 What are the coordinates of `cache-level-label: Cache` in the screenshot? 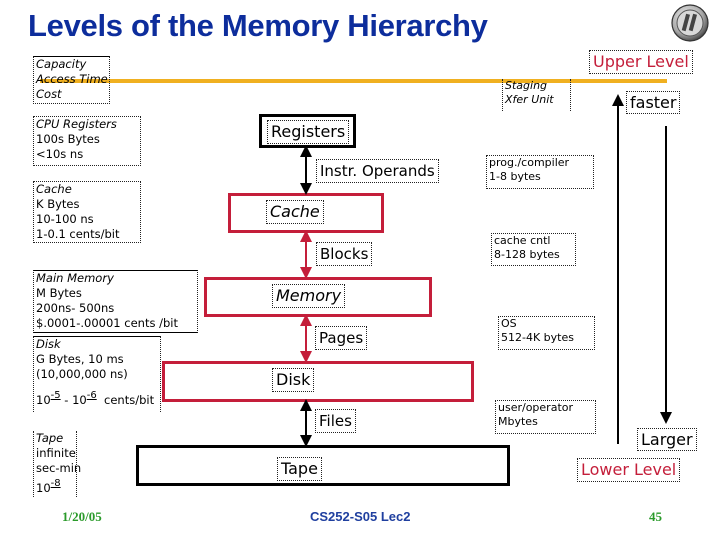 It's located at (295, 212).